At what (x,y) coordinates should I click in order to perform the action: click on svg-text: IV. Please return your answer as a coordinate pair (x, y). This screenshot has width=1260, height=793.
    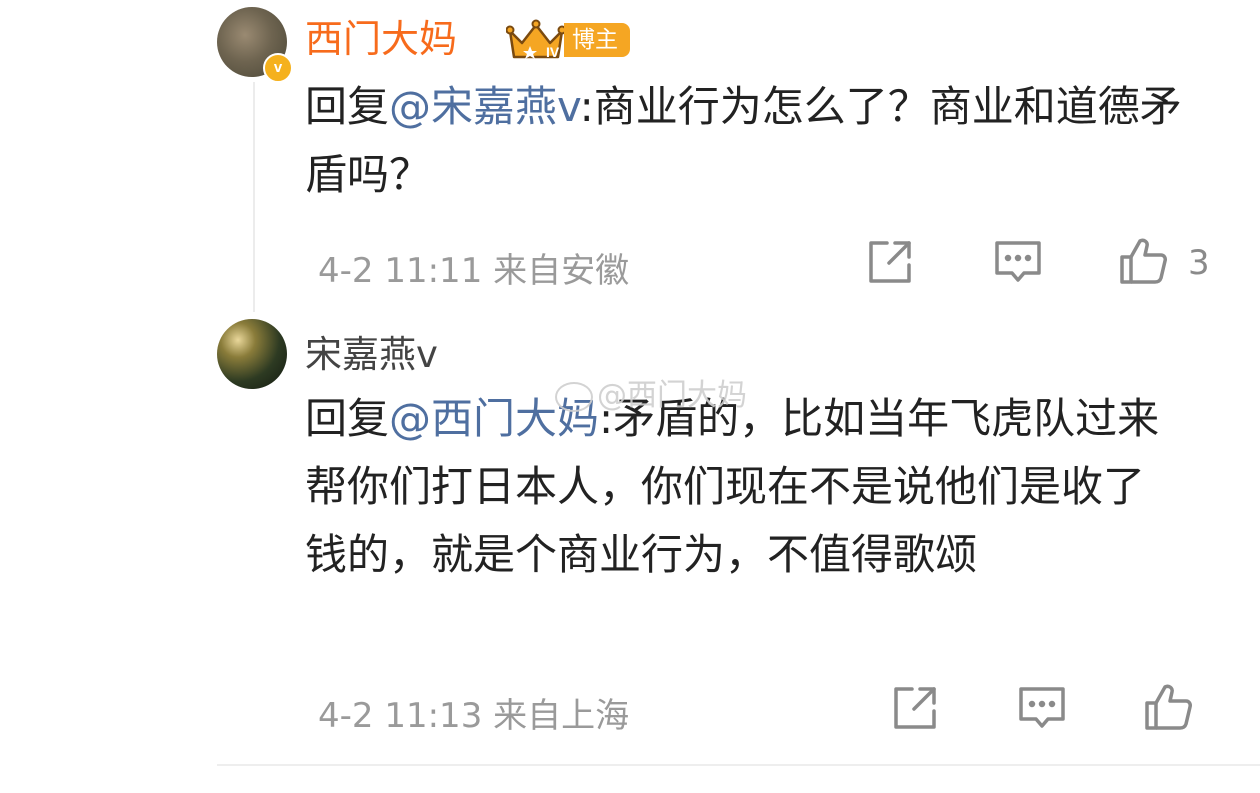
    Looking at the image, I should click on (553, 52).